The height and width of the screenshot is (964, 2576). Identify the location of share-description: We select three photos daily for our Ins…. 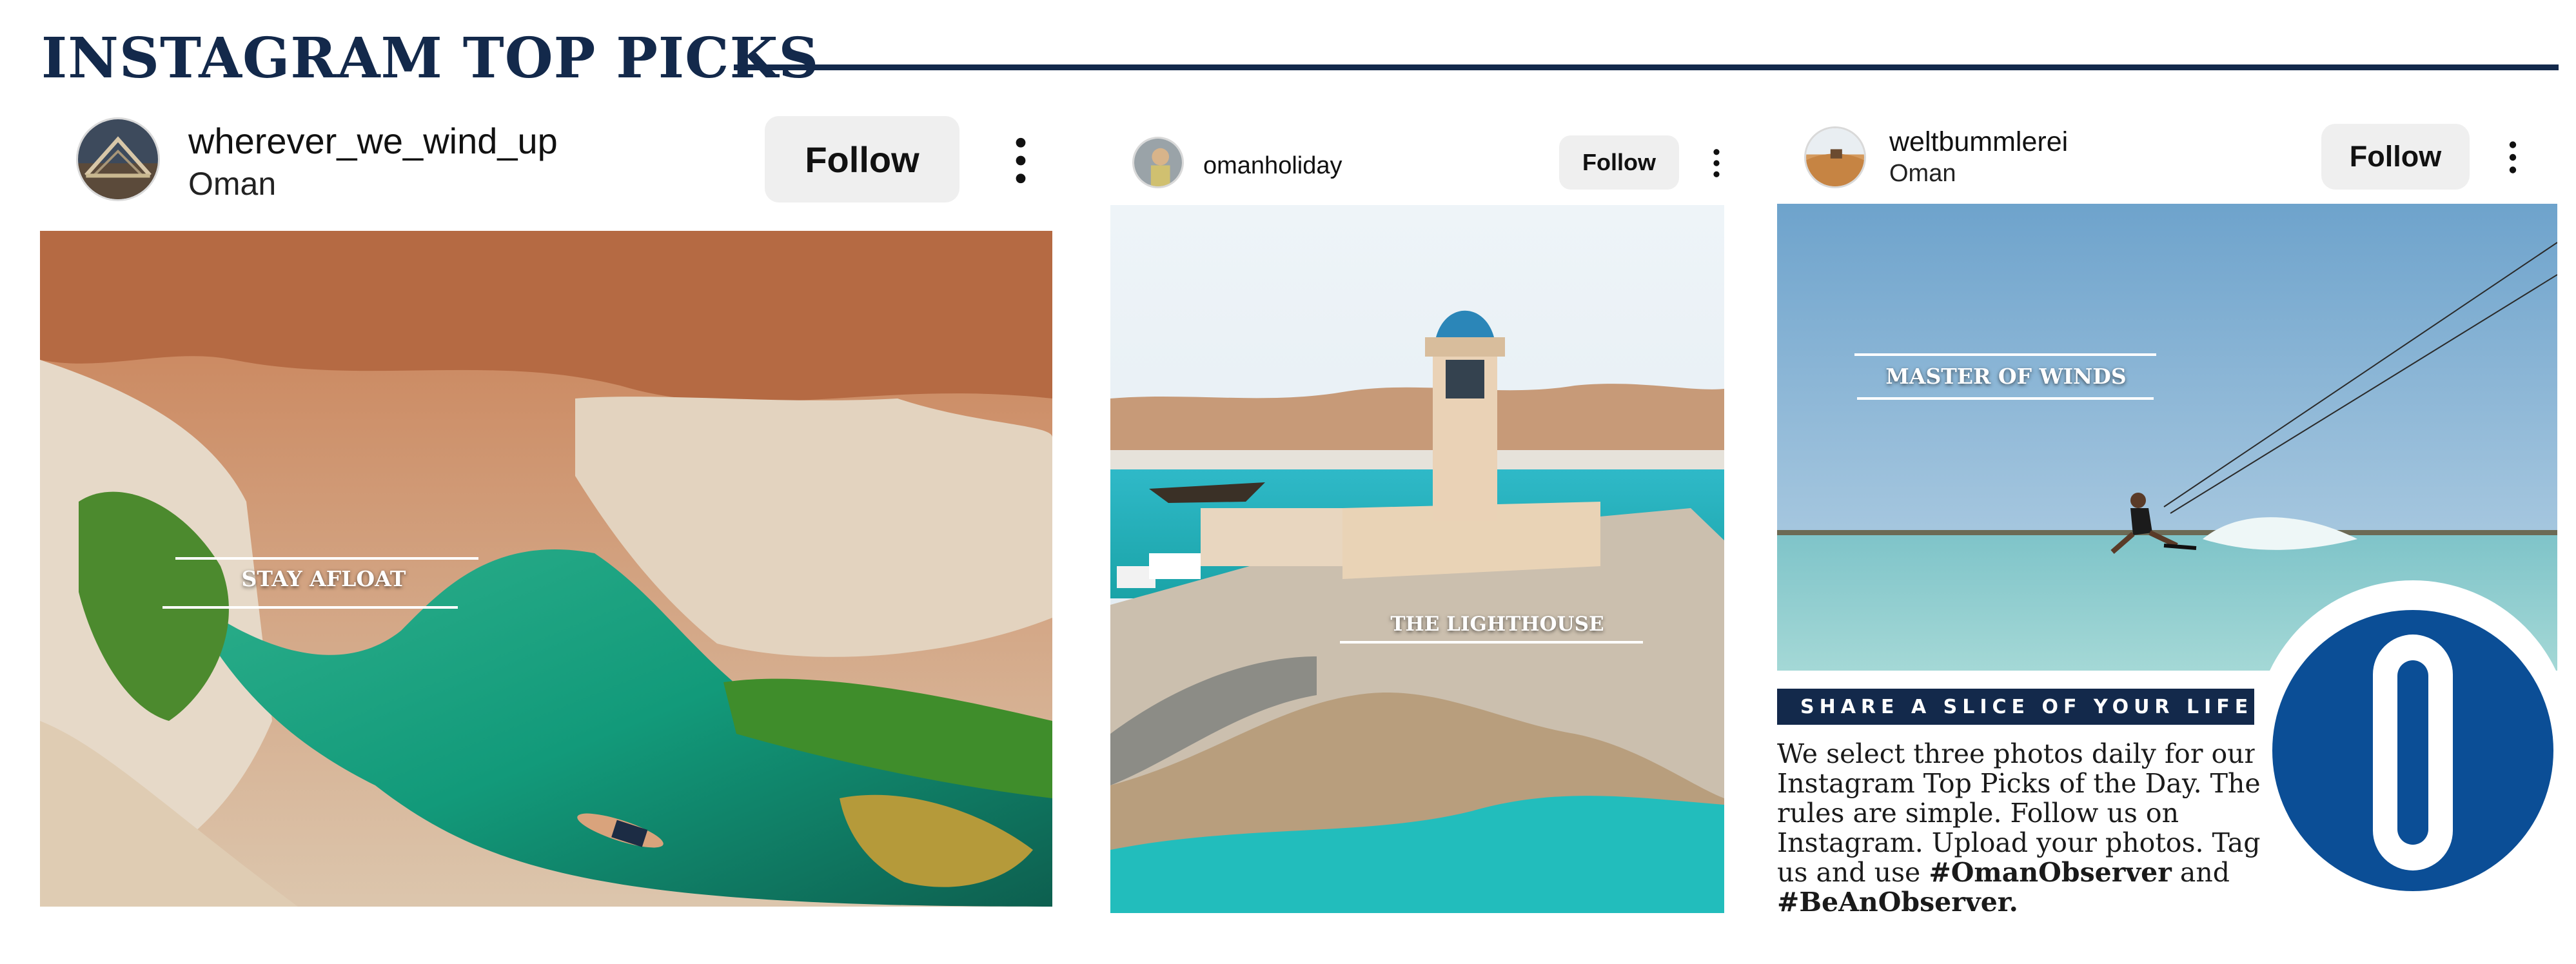
(2035, 828).